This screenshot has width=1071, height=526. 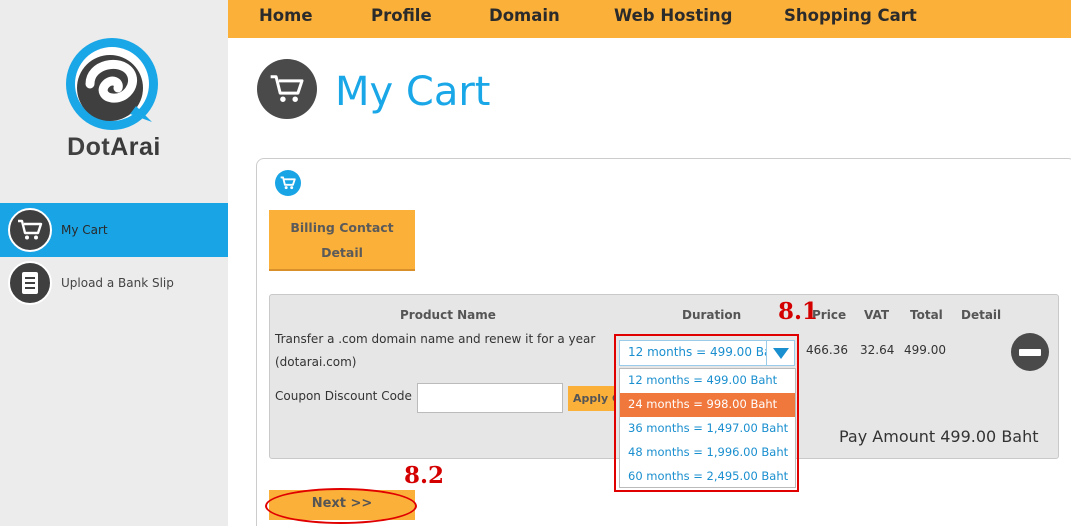 What do you see at coordinates (347, 396) in the screenshot?
I see `coupon-label: Coupon Discount Code :` at bounding box center [347, 396].